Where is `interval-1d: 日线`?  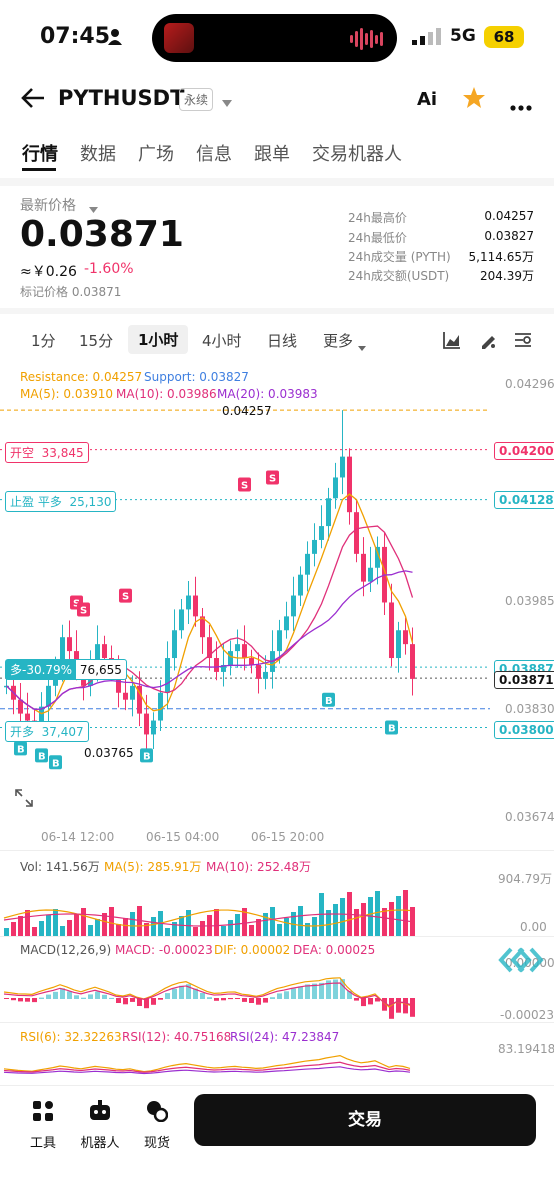
interval-1d: 日线 is located at coordinates (282, 340).